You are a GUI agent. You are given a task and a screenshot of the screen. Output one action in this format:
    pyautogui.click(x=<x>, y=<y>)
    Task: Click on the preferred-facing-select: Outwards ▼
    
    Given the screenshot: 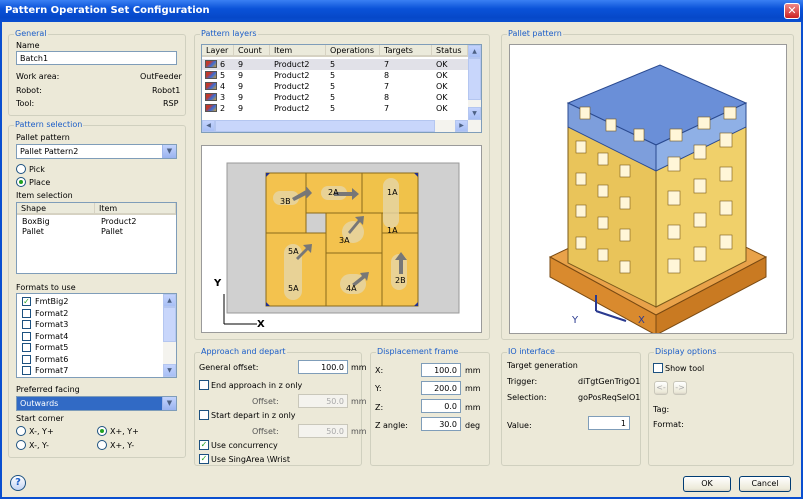 What is the action you would take?
    pyautogui.click(x=96, y=403)
    